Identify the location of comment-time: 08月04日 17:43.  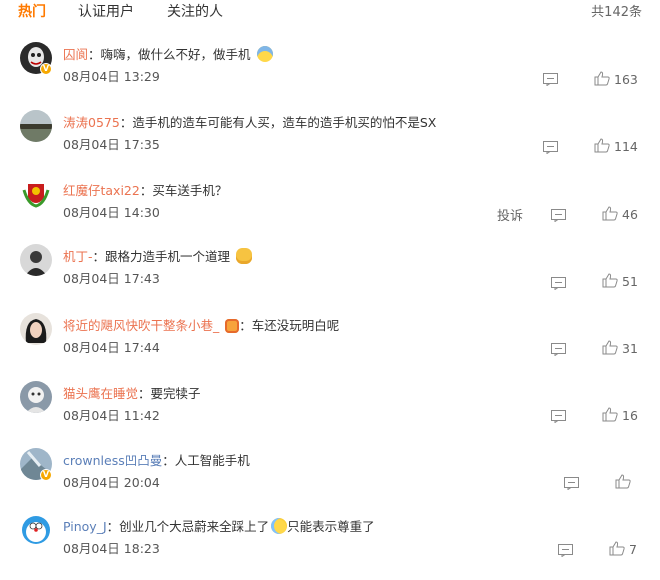
(111, 278).